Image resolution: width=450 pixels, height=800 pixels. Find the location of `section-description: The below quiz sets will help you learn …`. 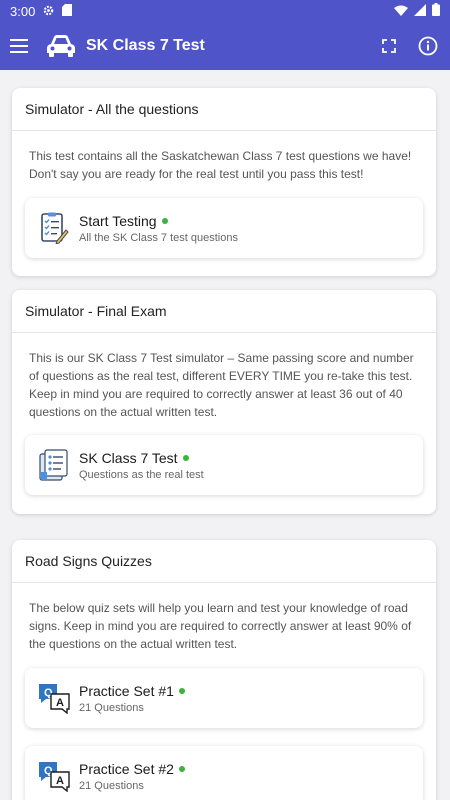

section-description: The below quiz sets will help you learn … is located at coordinates (220, 626).